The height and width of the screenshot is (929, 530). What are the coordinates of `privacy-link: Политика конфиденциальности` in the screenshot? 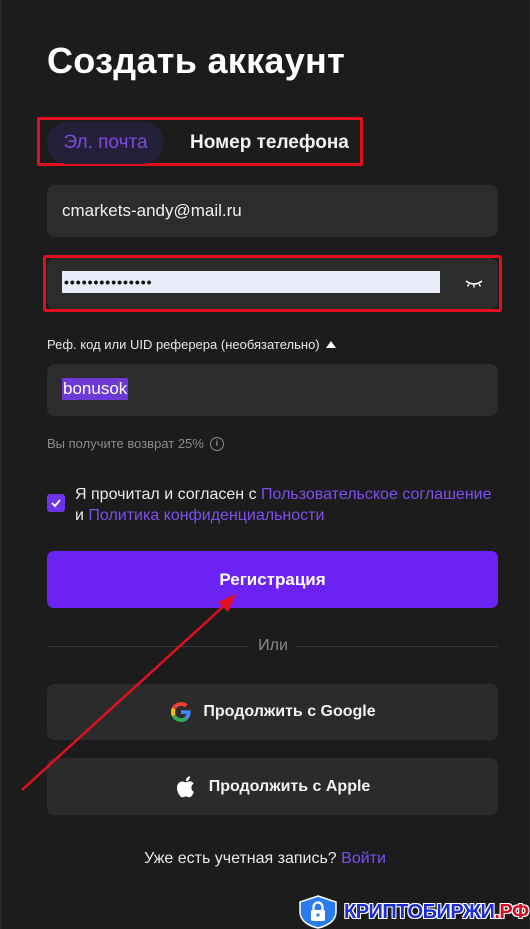 It's located at (206, 515).